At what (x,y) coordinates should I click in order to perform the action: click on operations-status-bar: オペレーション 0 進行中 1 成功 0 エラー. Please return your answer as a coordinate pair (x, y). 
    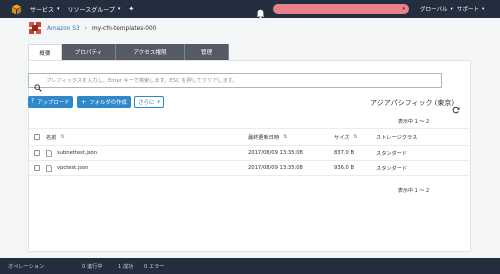
    Looking at the image, I should click on (250, 266).